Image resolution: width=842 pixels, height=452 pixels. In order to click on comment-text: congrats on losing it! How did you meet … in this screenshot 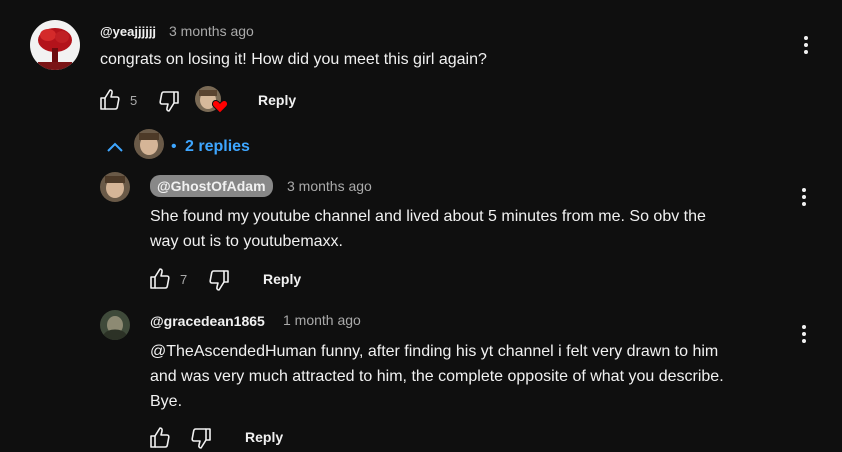, I will do `click(293, 59)`.